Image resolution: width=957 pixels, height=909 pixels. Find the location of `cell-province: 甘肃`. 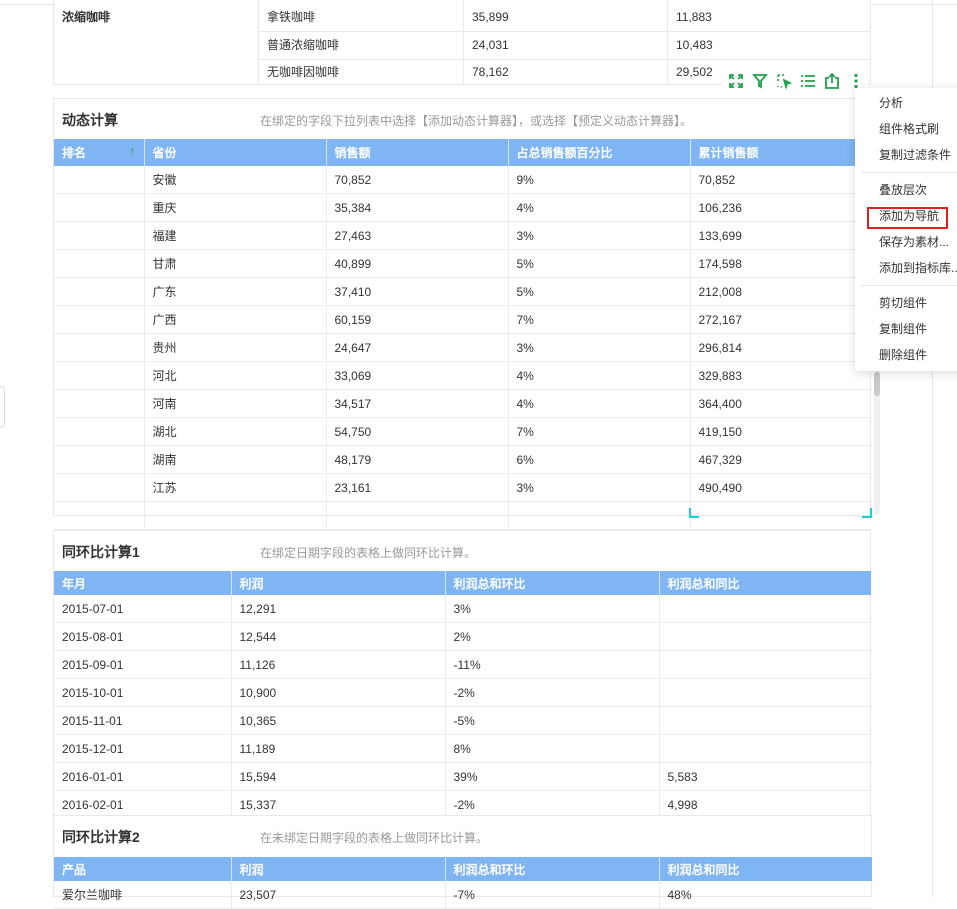

cell-province: 甘肃 is located at coordinates (235, 263).